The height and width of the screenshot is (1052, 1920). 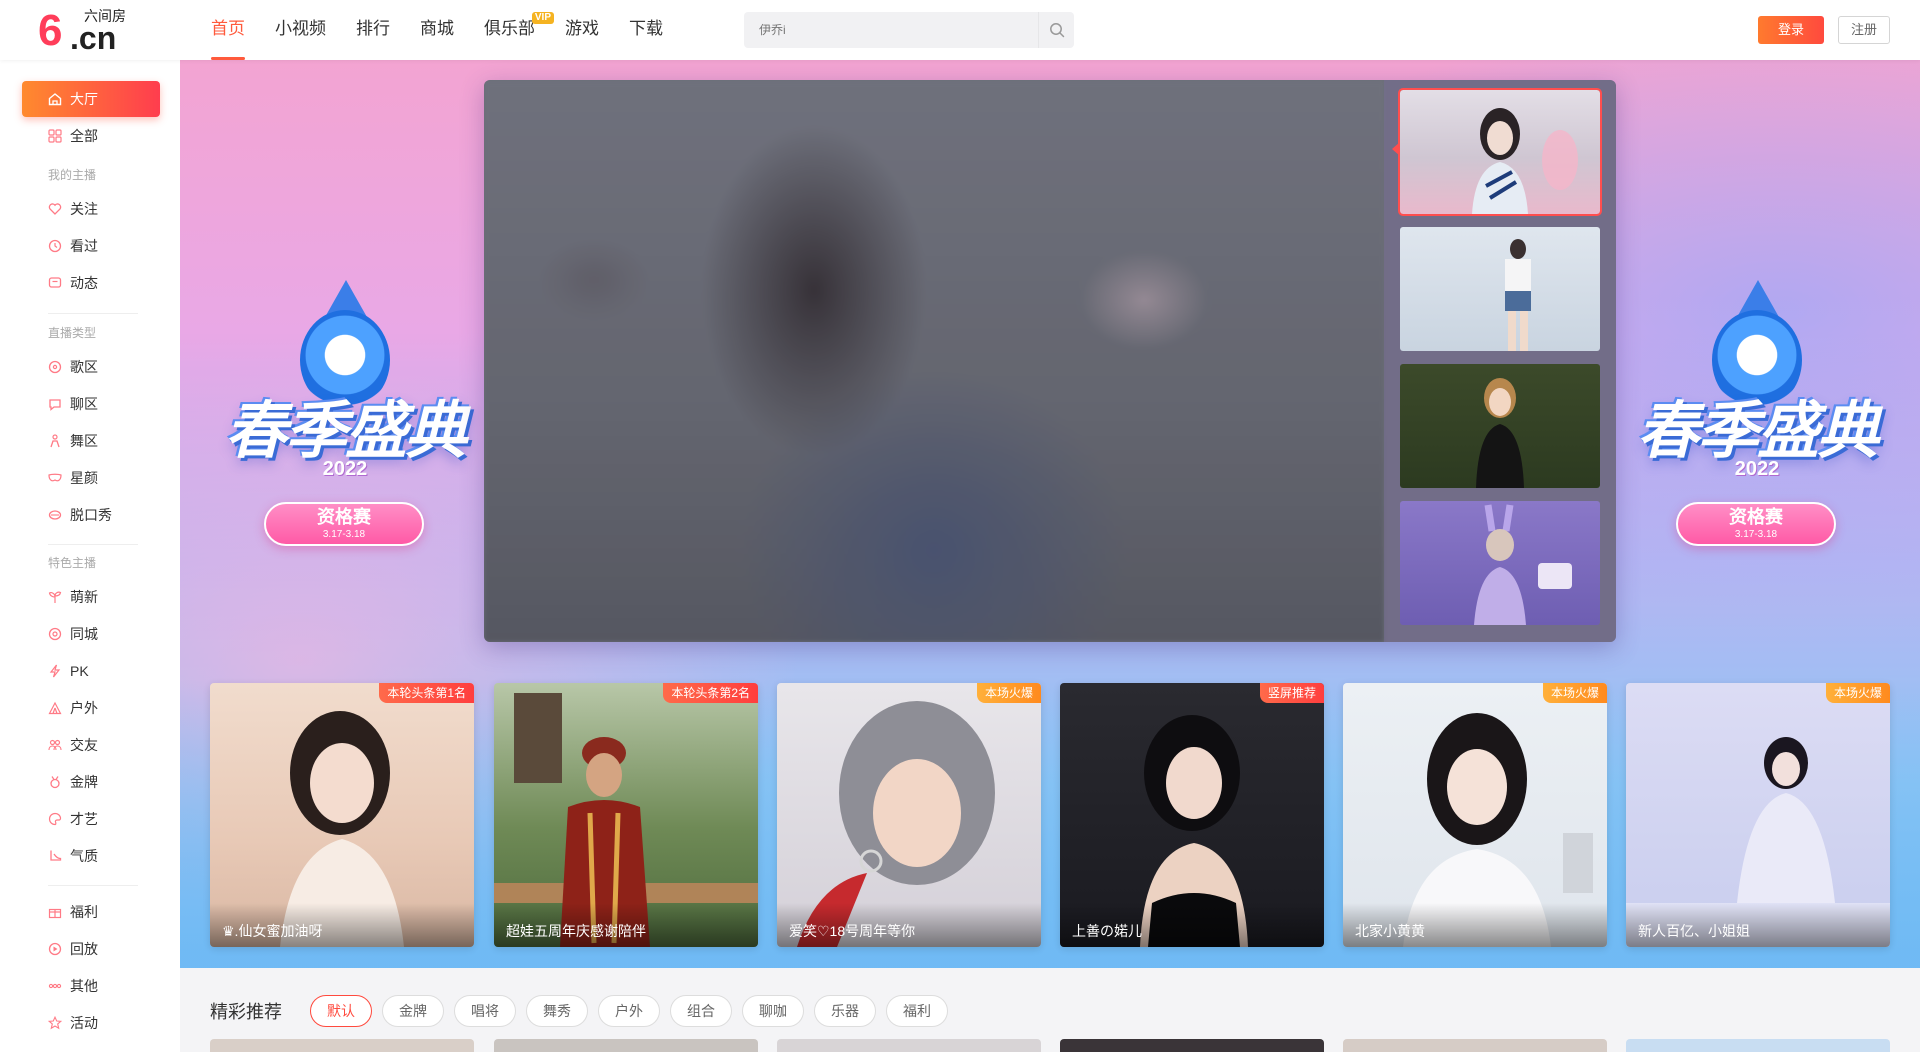 I want to click on sidebar-group-live-type: 直播类型, so click(x=72, y=333).